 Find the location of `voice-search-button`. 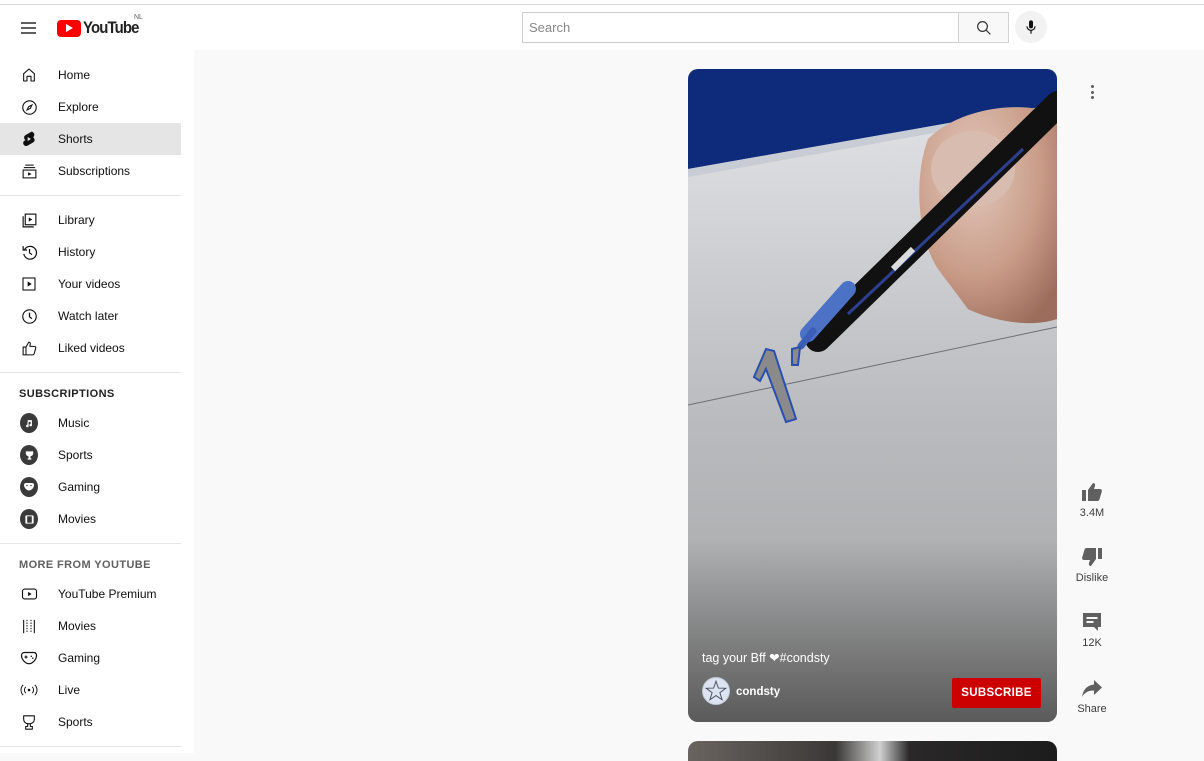

voice-search-button is located at coordinates (1031, 27).